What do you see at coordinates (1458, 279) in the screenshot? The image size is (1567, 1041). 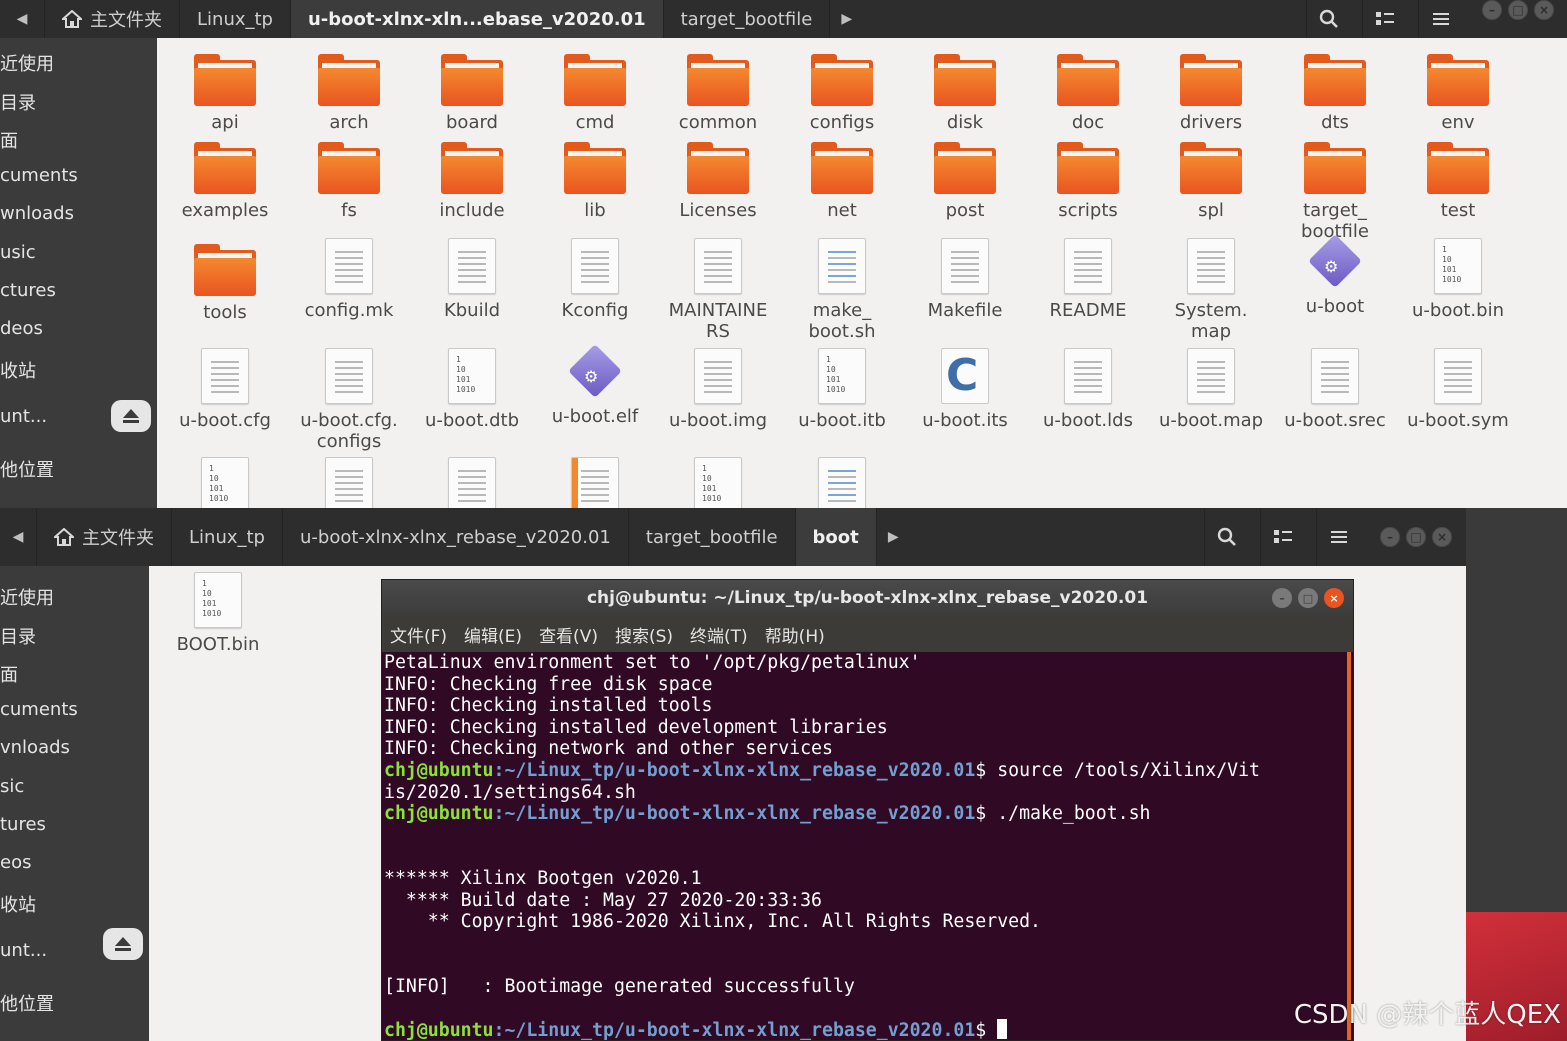 I see `file-item: 1 10 101 1010 u-boot.bin` at bounding box center [1458, 279].